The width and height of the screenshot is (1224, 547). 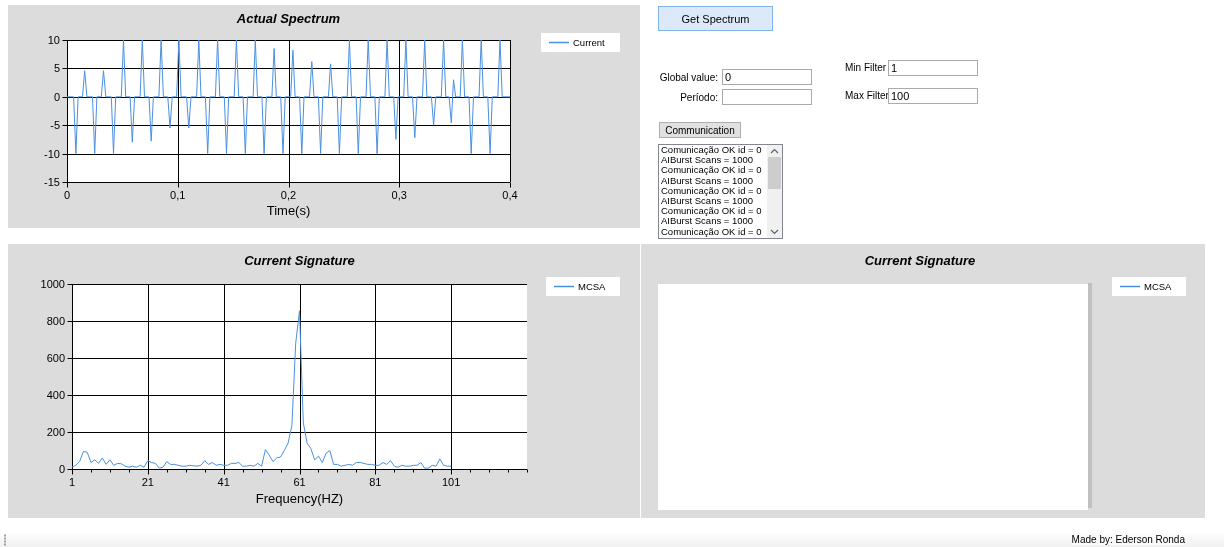 What do you see at coordinates (698, 97) in the screenshot?
I see `field-label: Período:` at bounding box center [698, 97].